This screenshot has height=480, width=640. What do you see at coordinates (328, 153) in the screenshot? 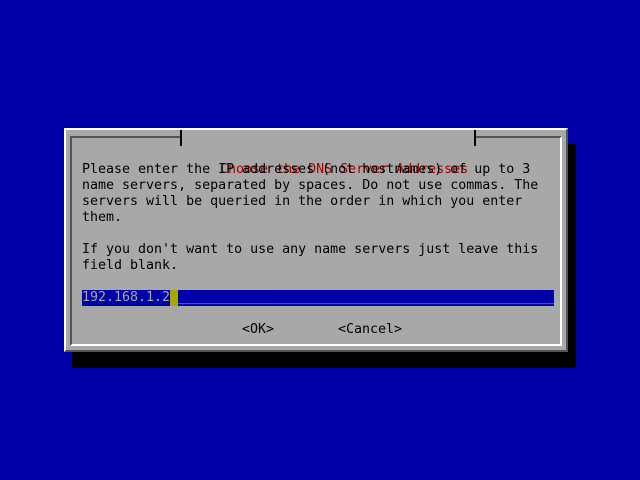
I see `dialog-title: Choose the DNS Server Addresses` at bounding box center [328, 153].